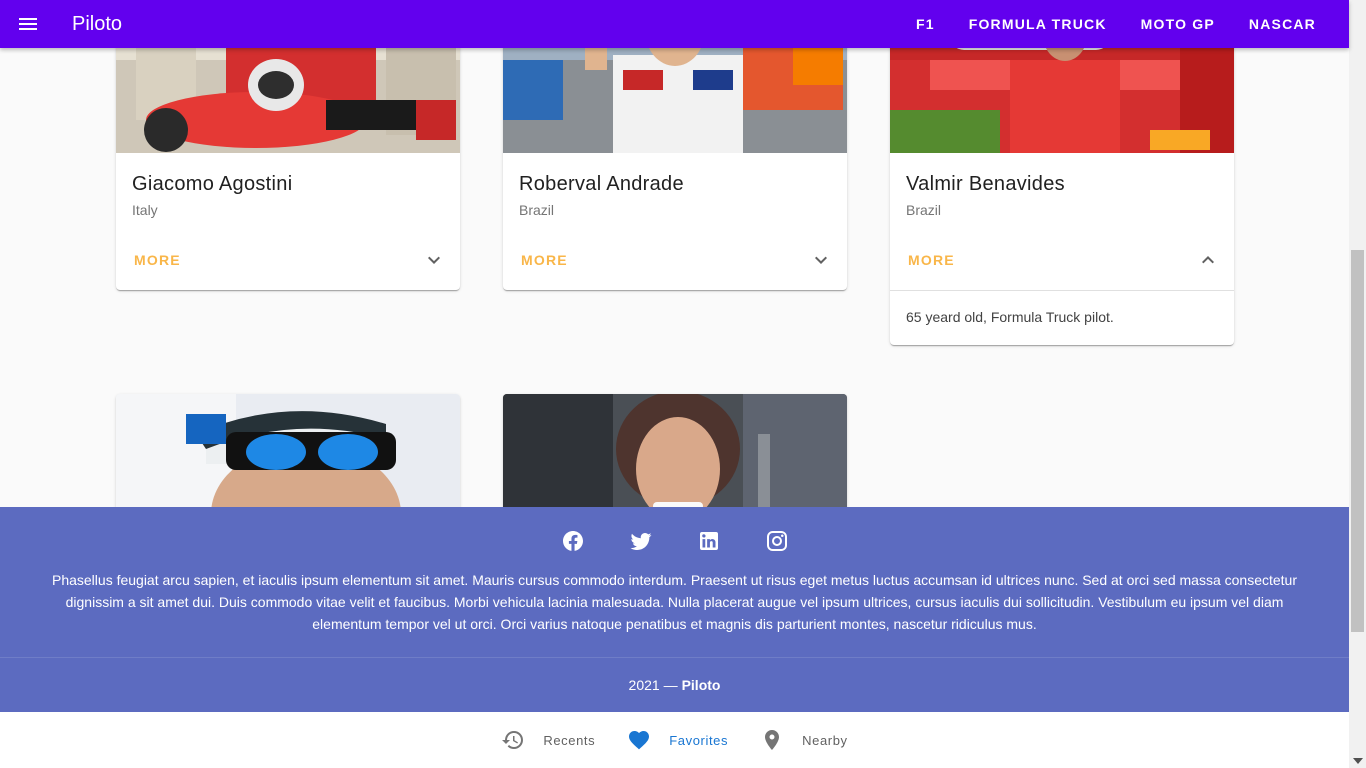 The height and width of the screenshot is (768, 1366). I want to click on copyright-name: Piloto, so click(701, 685).